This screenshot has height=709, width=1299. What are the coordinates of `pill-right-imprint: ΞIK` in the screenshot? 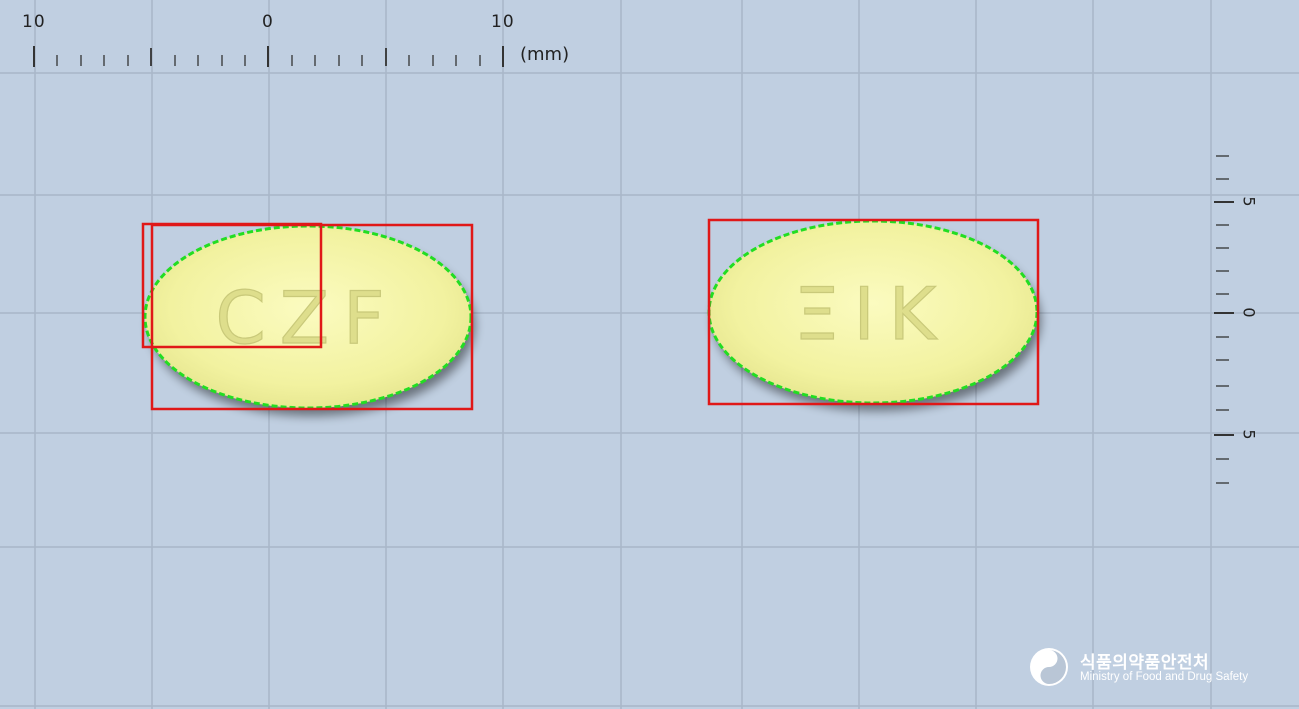 It's located at (872, 314).